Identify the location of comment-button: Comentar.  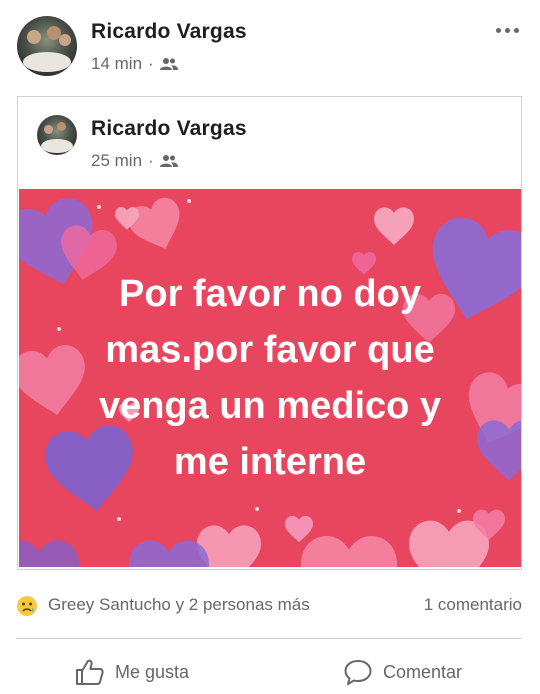
(402, 672).